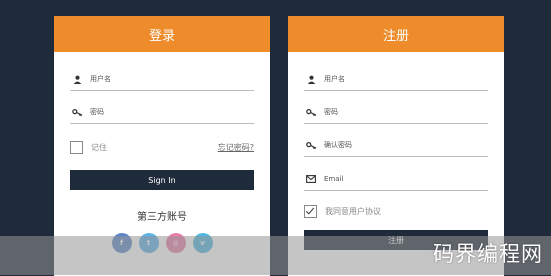  I want to click on password-placeholder: 密码, so click(97, 112).